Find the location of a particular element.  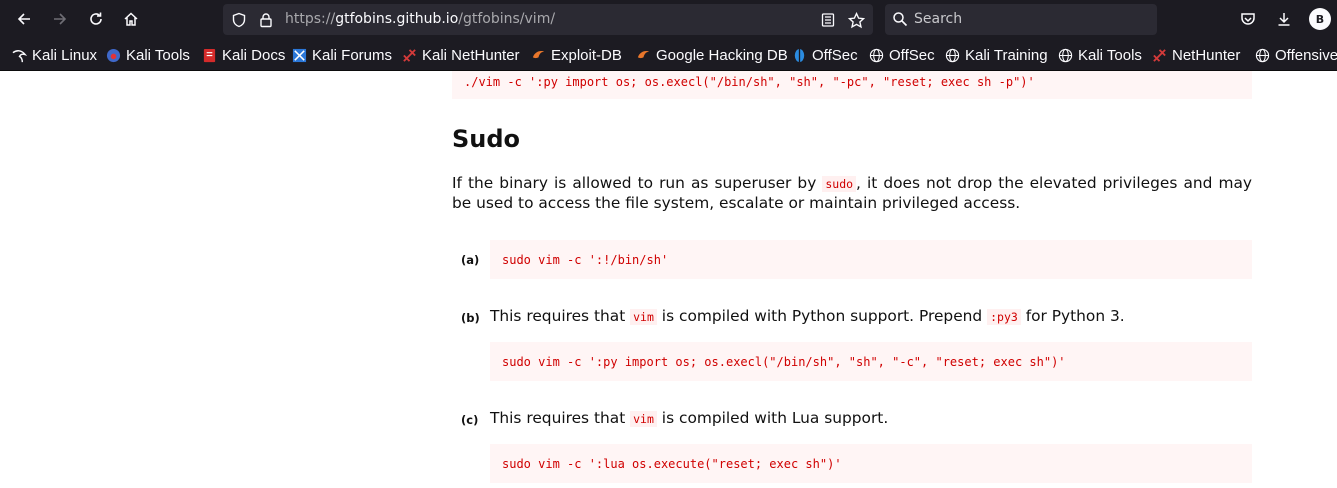

reload-icon is located at coordinates (96, 18).